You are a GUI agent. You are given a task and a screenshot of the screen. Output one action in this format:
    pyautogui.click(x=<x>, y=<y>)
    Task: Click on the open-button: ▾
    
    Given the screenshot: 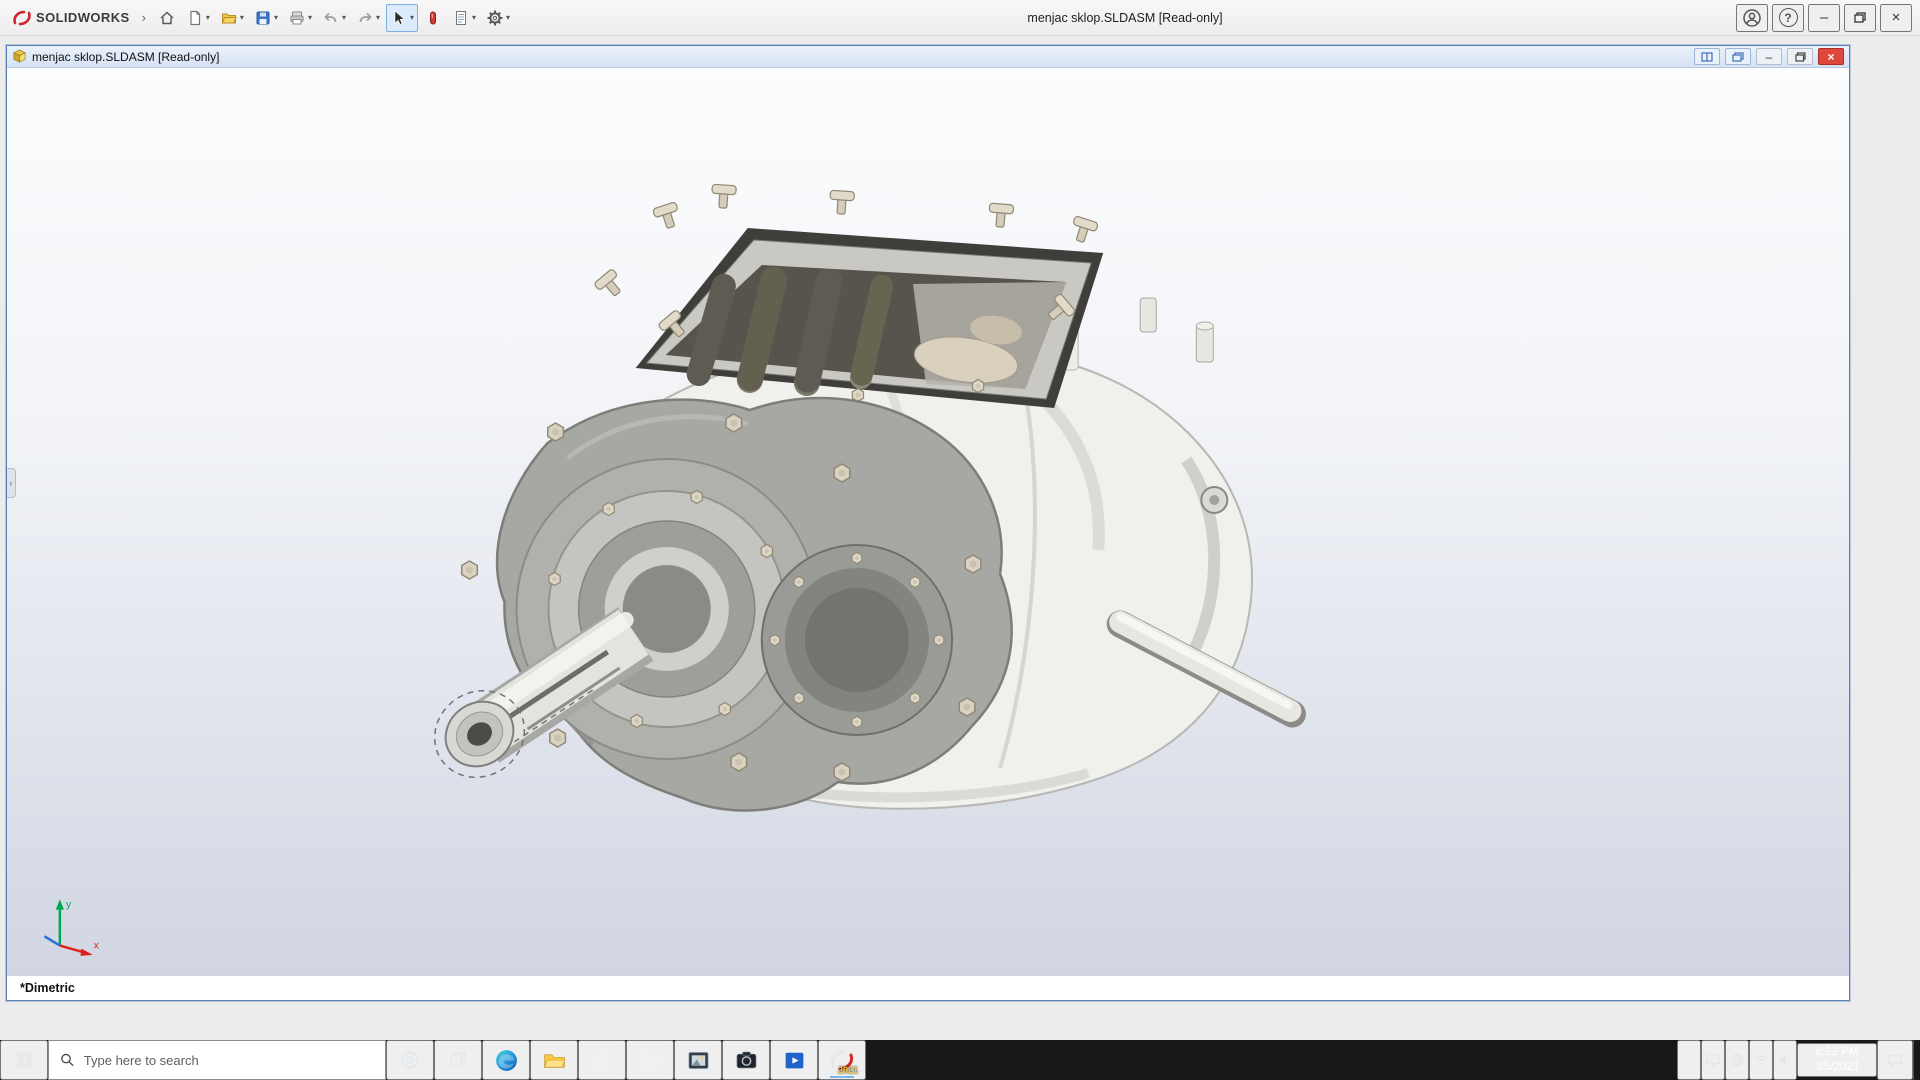 What is the action you would take?
    pyautogui.click(x=232, y=18)
    